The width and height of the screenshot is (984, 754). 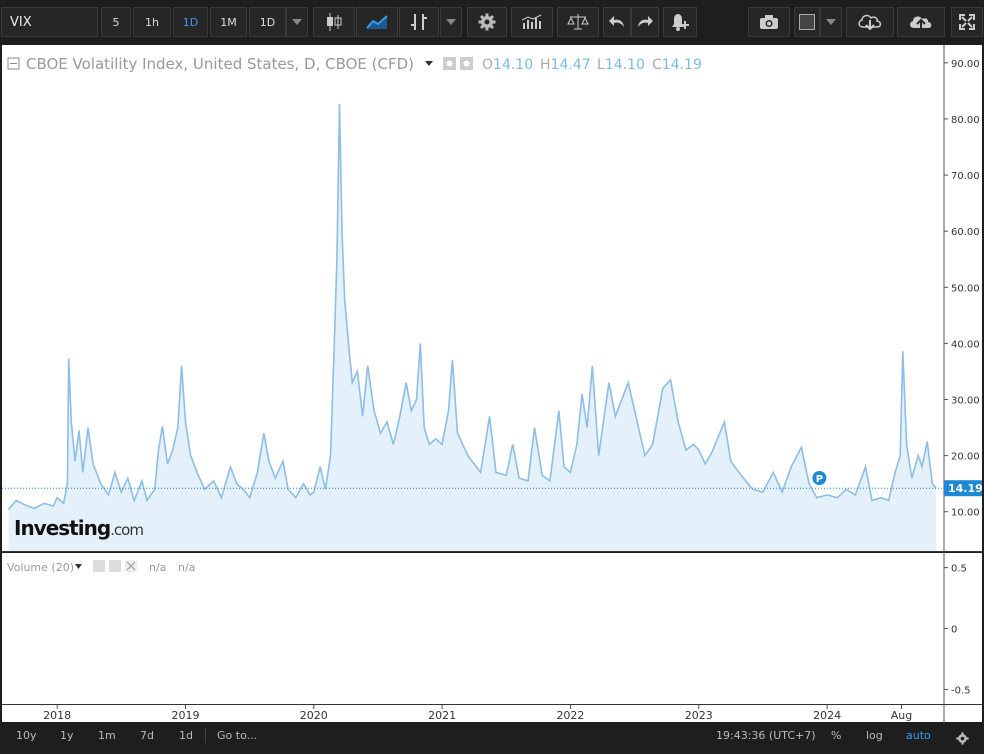 What do you see at coordinates (107, 735) in the screenshot?
I see `range-1m-button: 1m` at bounding box center [107, 735].